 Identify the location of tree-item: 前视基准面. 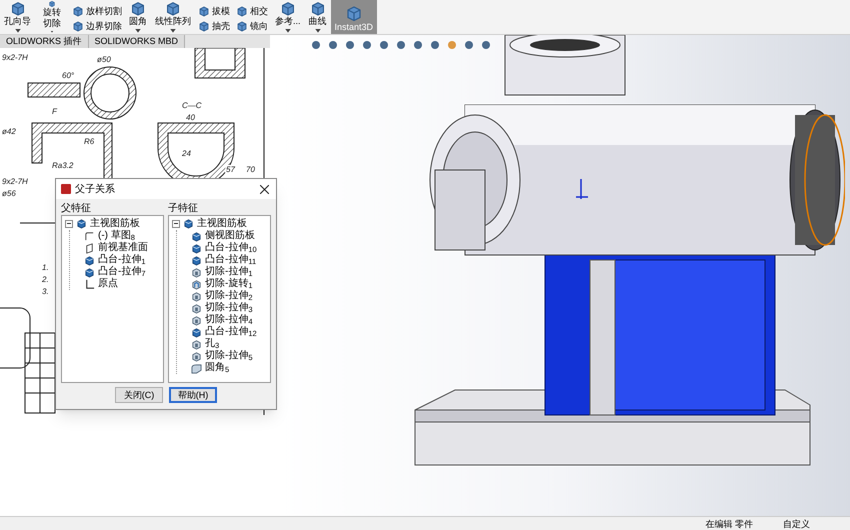
(123, 248).